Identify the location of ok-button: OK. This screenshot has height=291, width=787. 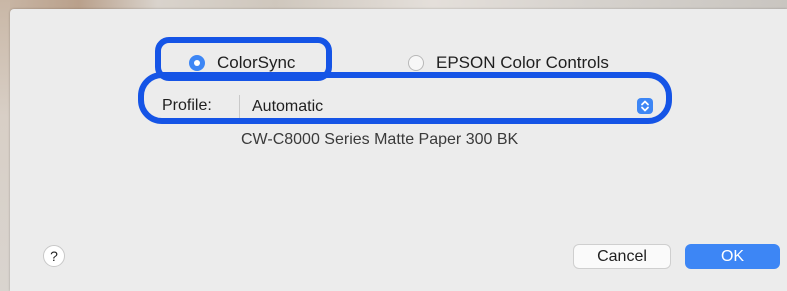
(732, 256).